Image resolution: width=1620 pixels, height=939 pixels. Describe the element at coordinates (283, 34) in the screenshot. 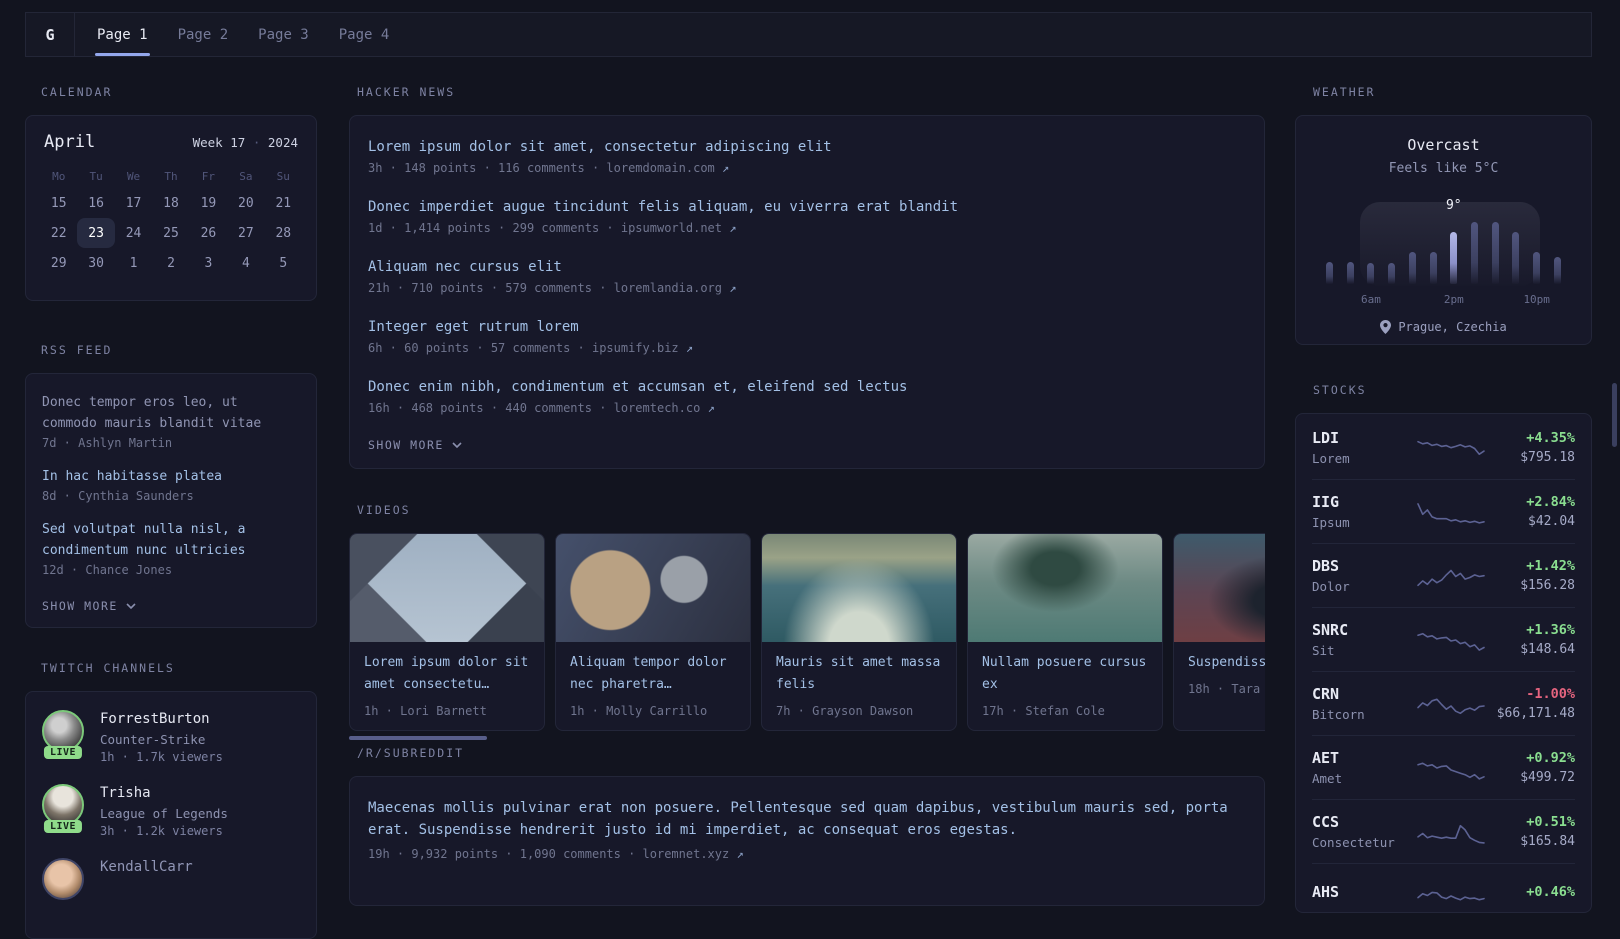

I see `tab-page-3: Page 3` at that location.